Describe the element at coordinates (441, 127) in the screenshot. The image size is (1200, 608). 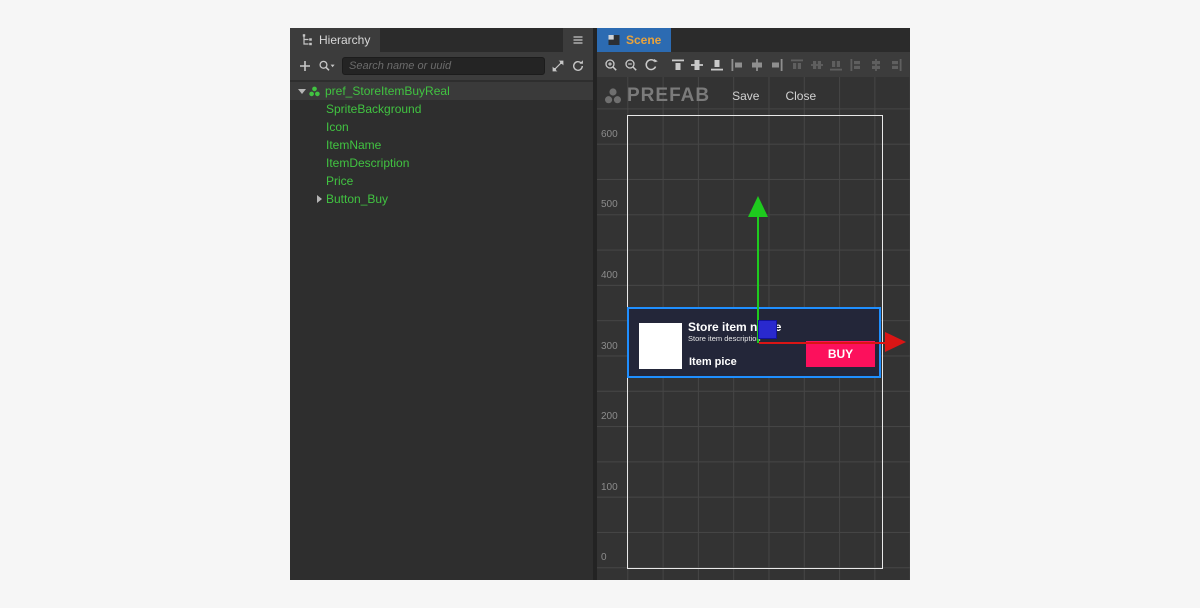
I see `tree-item-Icon: Icon` at that location.